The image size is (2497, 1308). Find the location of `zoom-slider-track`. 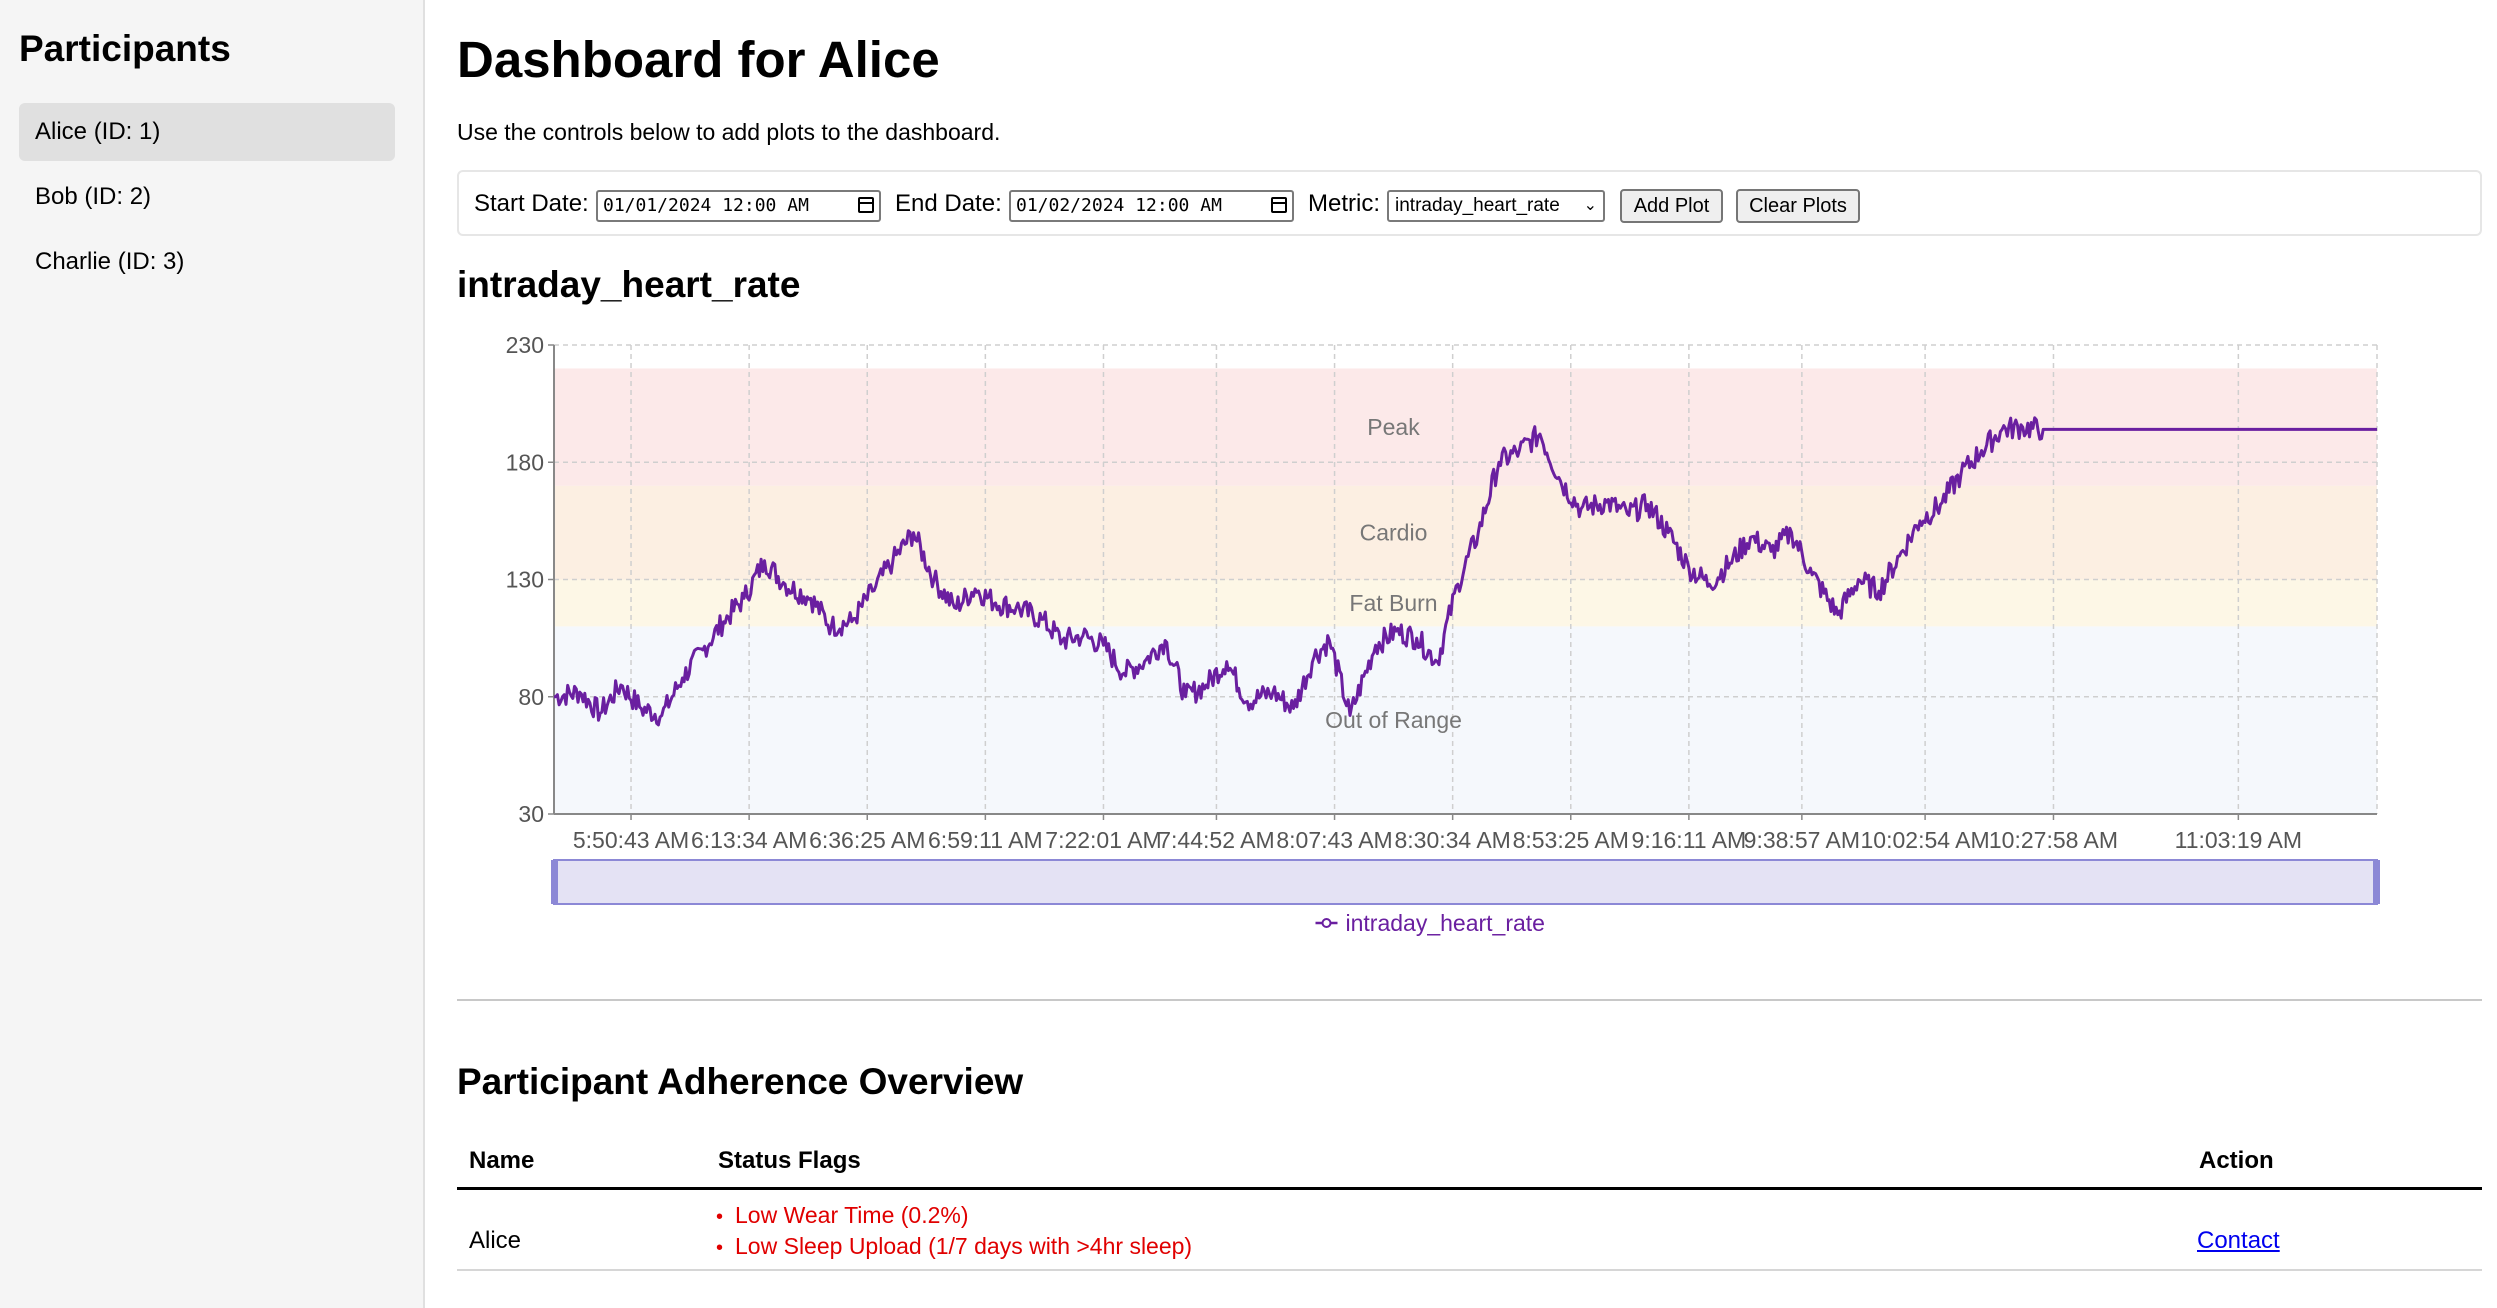

zoom-slider-track is located at coordinates (1465, 882).